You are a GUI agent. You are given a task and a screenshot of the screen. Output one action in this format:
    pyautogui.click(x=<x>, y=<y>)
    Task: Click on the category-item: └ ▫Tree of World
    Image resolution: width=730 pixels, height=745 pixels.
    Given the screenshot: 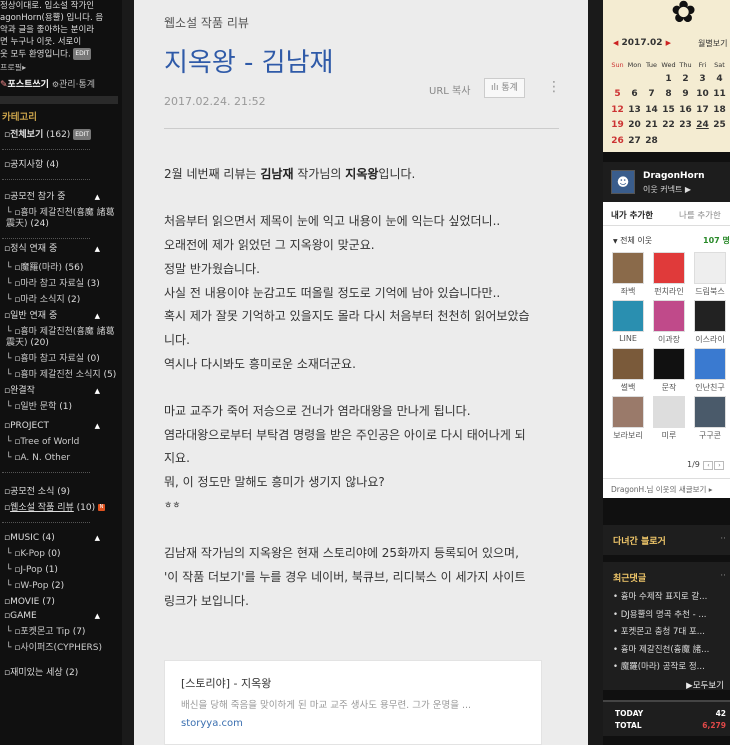 What is the action you would take?
    pyautogui.click(x=59, y=442)
    